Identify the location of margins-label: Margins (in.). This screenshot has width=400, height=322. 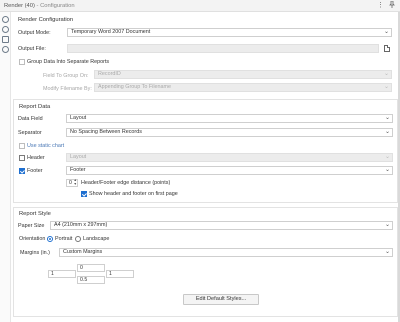
(35, 253).